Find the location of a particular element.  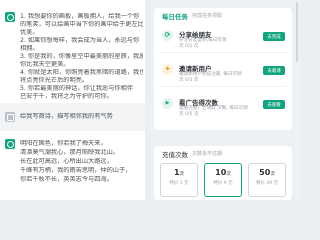

plan-option: 50次 特价 39 元 is located at coordinates (267, 180).